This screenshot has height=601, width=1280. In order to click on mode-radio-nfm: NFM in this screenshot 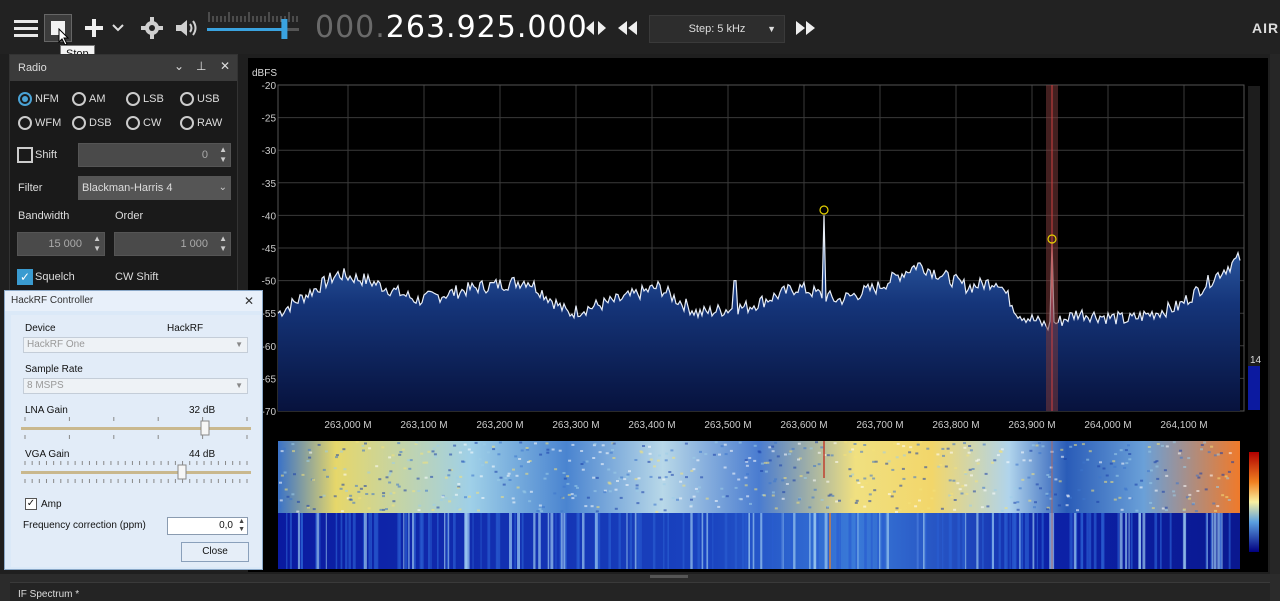, I will do `click(38, 99)`.